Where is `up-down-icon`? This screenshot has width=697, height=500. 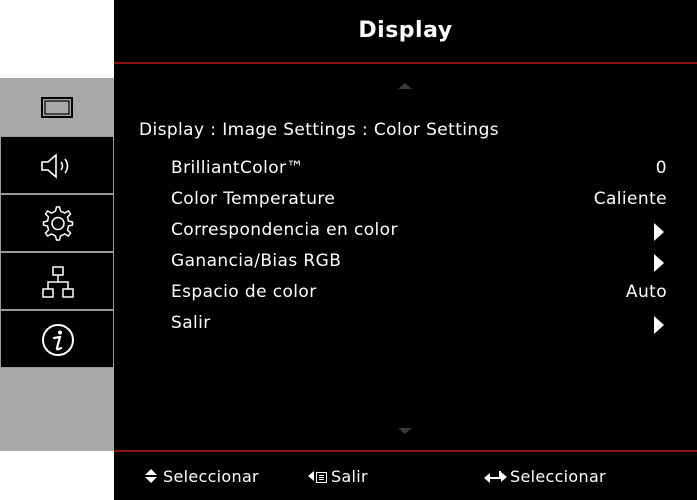 up-down-icon is located at coordinates (151, 476).